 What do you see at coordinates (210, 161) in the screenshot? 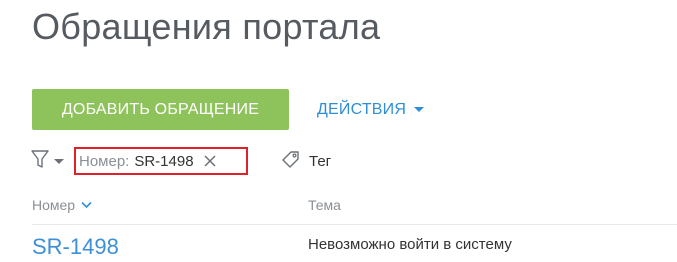
I see `close-icon` at bounding box center [210, 161].